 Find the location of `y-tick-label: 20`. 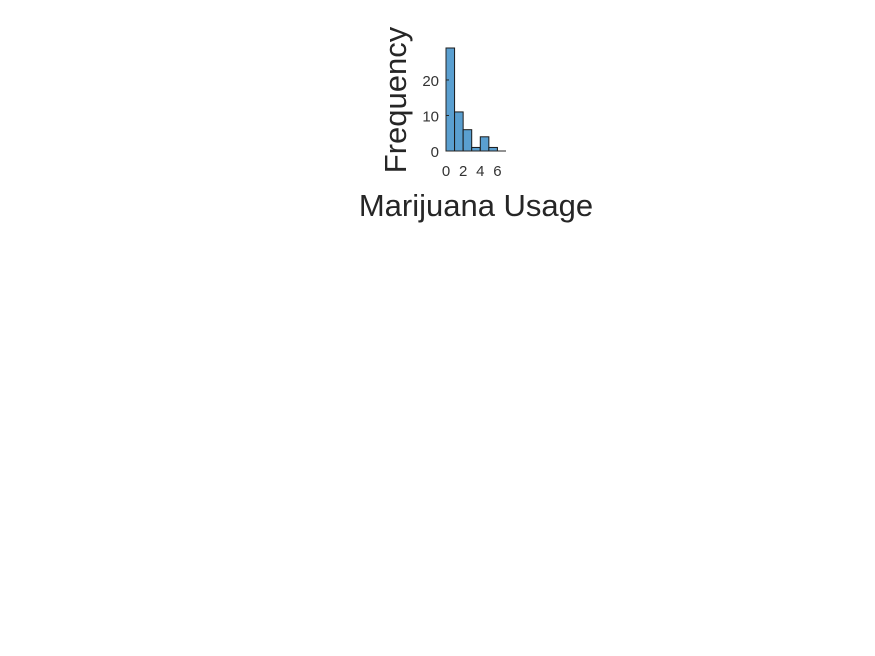

y-tick-label: 20 is located at coordinates (430, 81).